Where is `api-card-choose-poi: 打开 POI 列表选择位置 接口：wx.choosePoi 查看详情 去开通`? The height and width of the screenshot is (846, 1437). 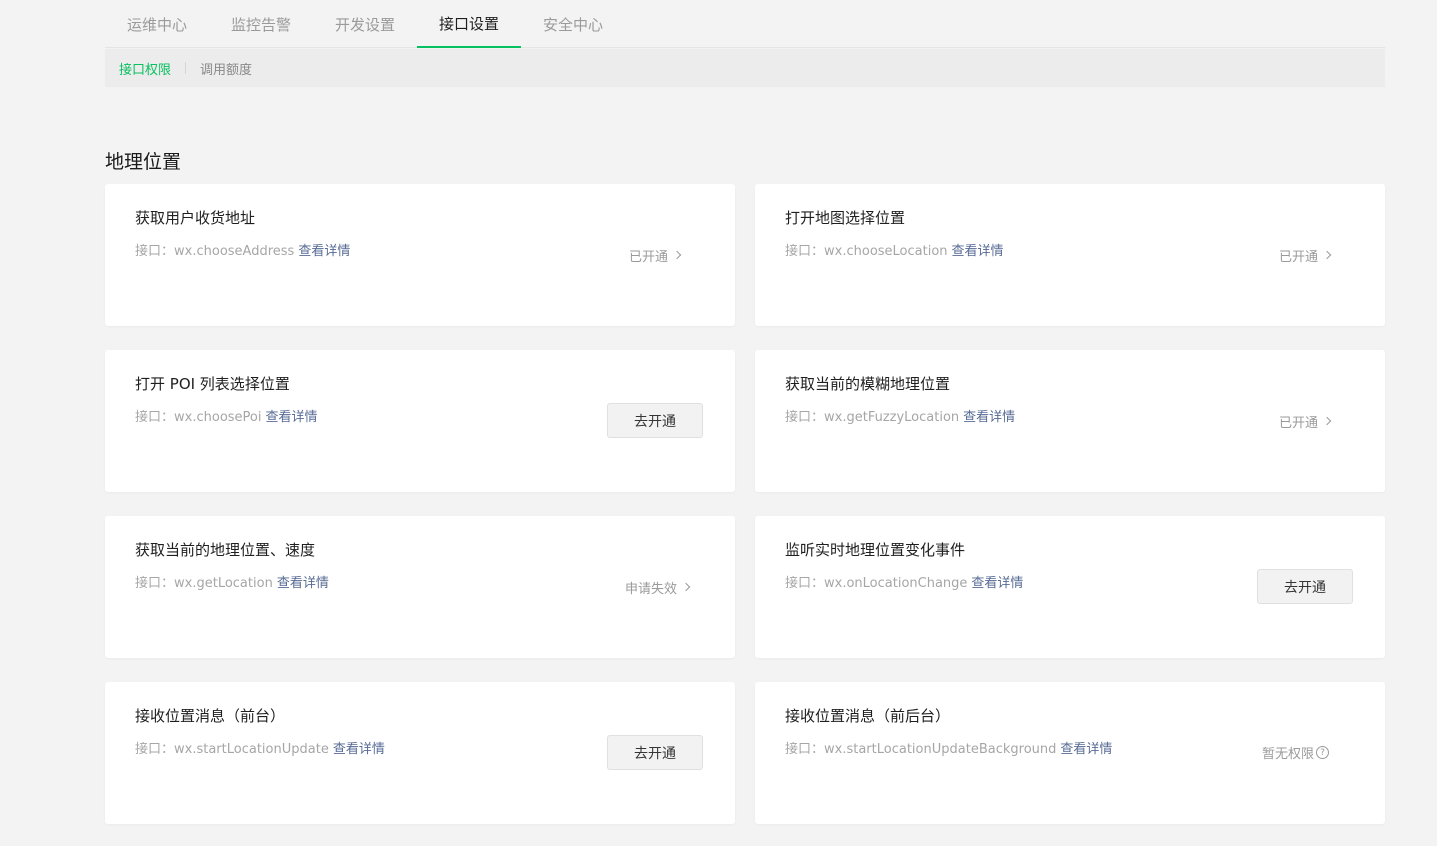
api-card-choose-poi: 打开 POI 列表选择位置 接口：wx.choosePoi 查看详情 去开通 is located at coordinates (420, 421).